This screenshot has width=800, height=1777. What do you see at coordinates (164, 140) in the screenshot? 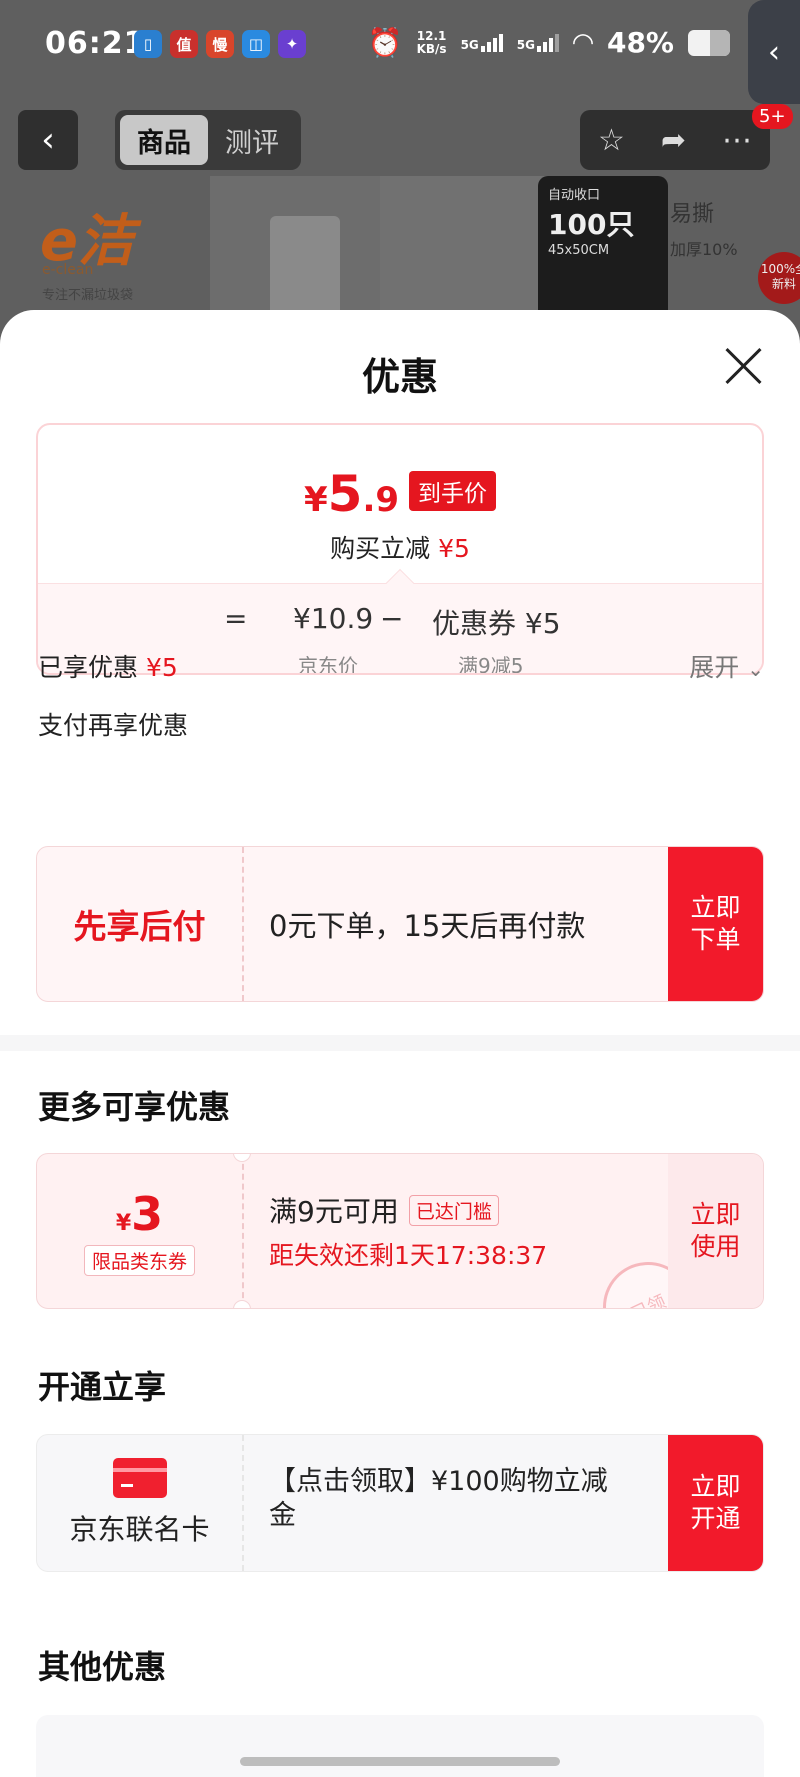
I see `tab-product: 商品` at bounding box center [164, 140].